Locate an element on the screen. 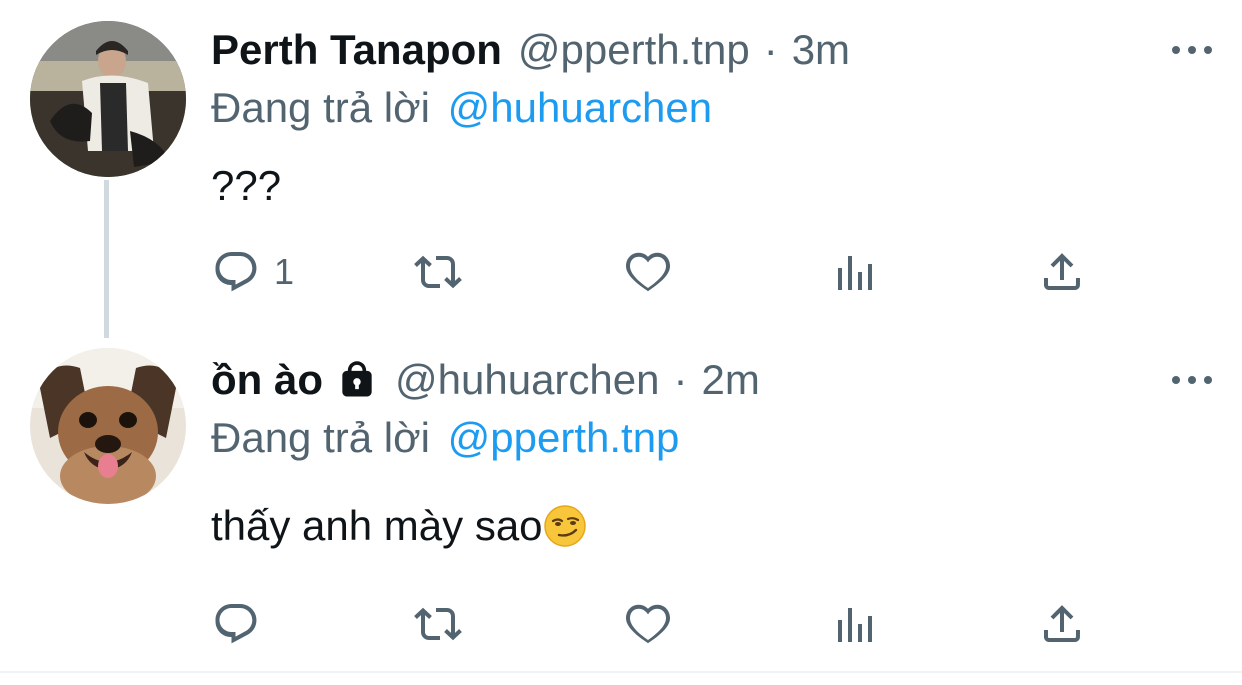 This screenshot has width=1242, height=685. author-handle: @huhuarchen is located at coordinates (527, 380).